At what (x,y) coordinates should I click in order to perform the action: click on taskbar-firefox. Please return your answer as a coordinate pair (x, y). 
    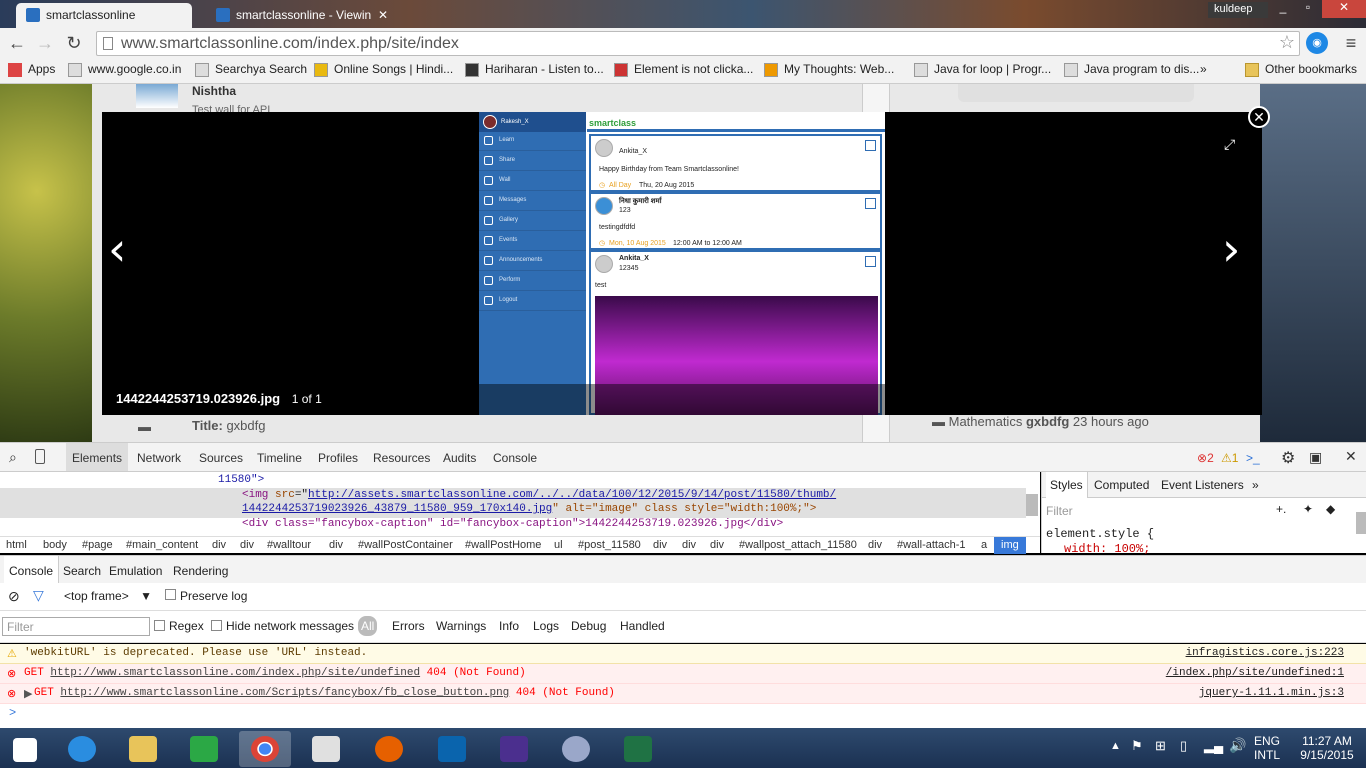
    Looking at the image, I should click on (389, 749).